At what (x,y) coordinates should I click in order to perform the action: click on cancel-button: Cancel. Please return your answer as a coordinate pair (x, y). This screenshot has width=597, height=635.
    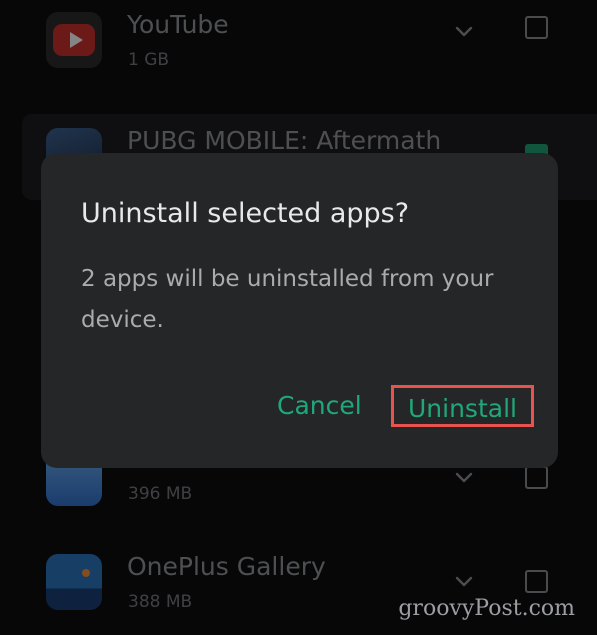
    Looking at the image, I should click on (319, 406).